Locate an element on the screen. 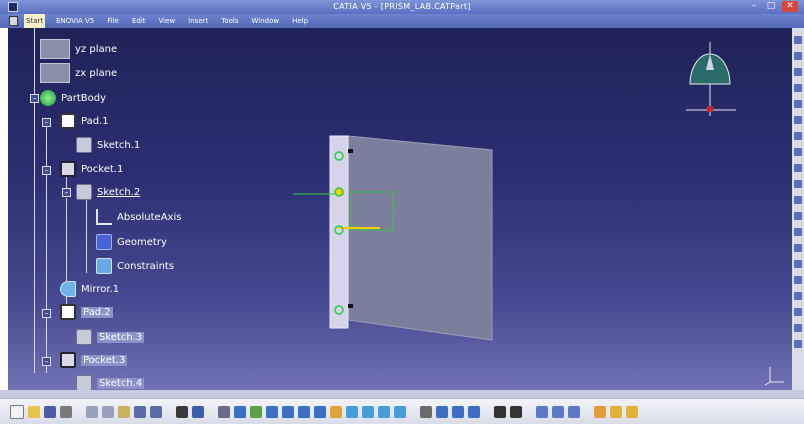 Image resolution: width=804 pixels, height=424 pixels. menu-insert: Insert is located at coordinates (198, 21).